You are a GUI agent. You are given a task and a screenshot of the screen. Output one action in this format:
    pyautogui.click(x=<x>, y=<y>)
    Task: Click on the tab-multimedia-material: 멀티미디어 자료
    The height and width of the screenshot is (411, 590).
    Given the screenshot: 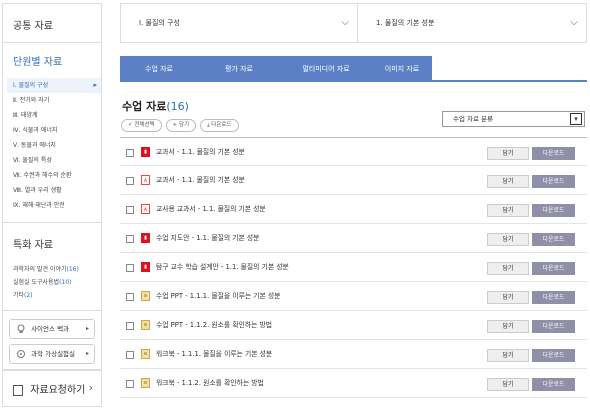 What is the action you would take?
    pyautogui.click(x=326, y=69)
    